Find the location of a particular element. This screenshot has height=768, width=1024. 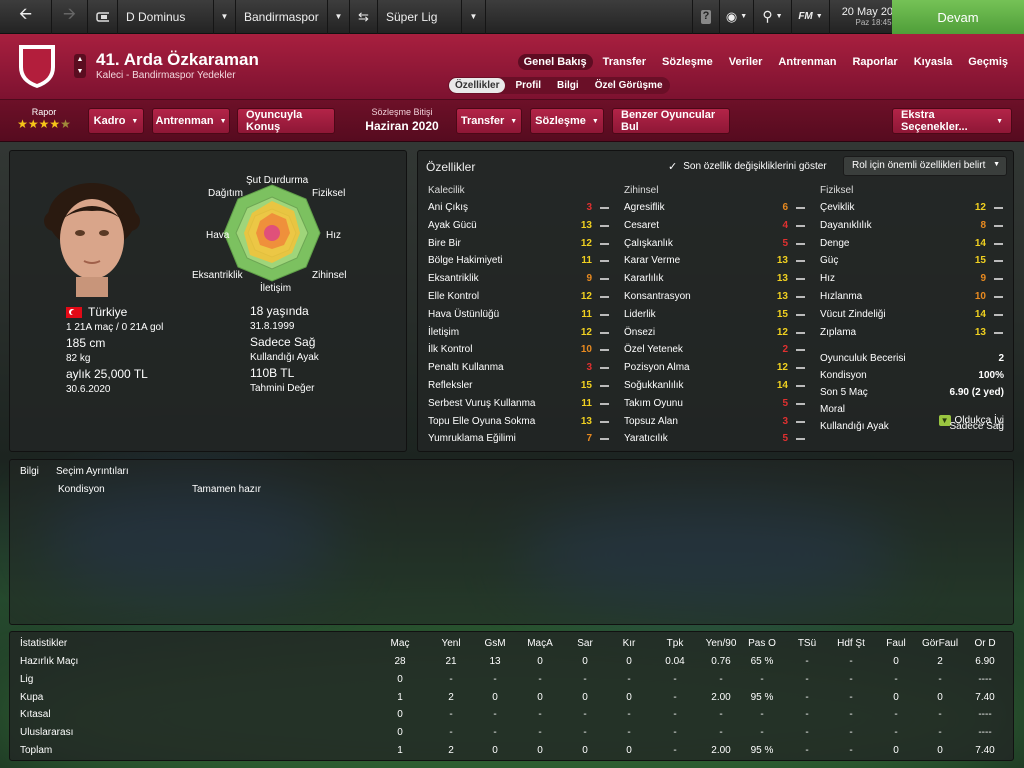

attribute-row: Özel Yetenek 2 is located at coordinates (716, 349).